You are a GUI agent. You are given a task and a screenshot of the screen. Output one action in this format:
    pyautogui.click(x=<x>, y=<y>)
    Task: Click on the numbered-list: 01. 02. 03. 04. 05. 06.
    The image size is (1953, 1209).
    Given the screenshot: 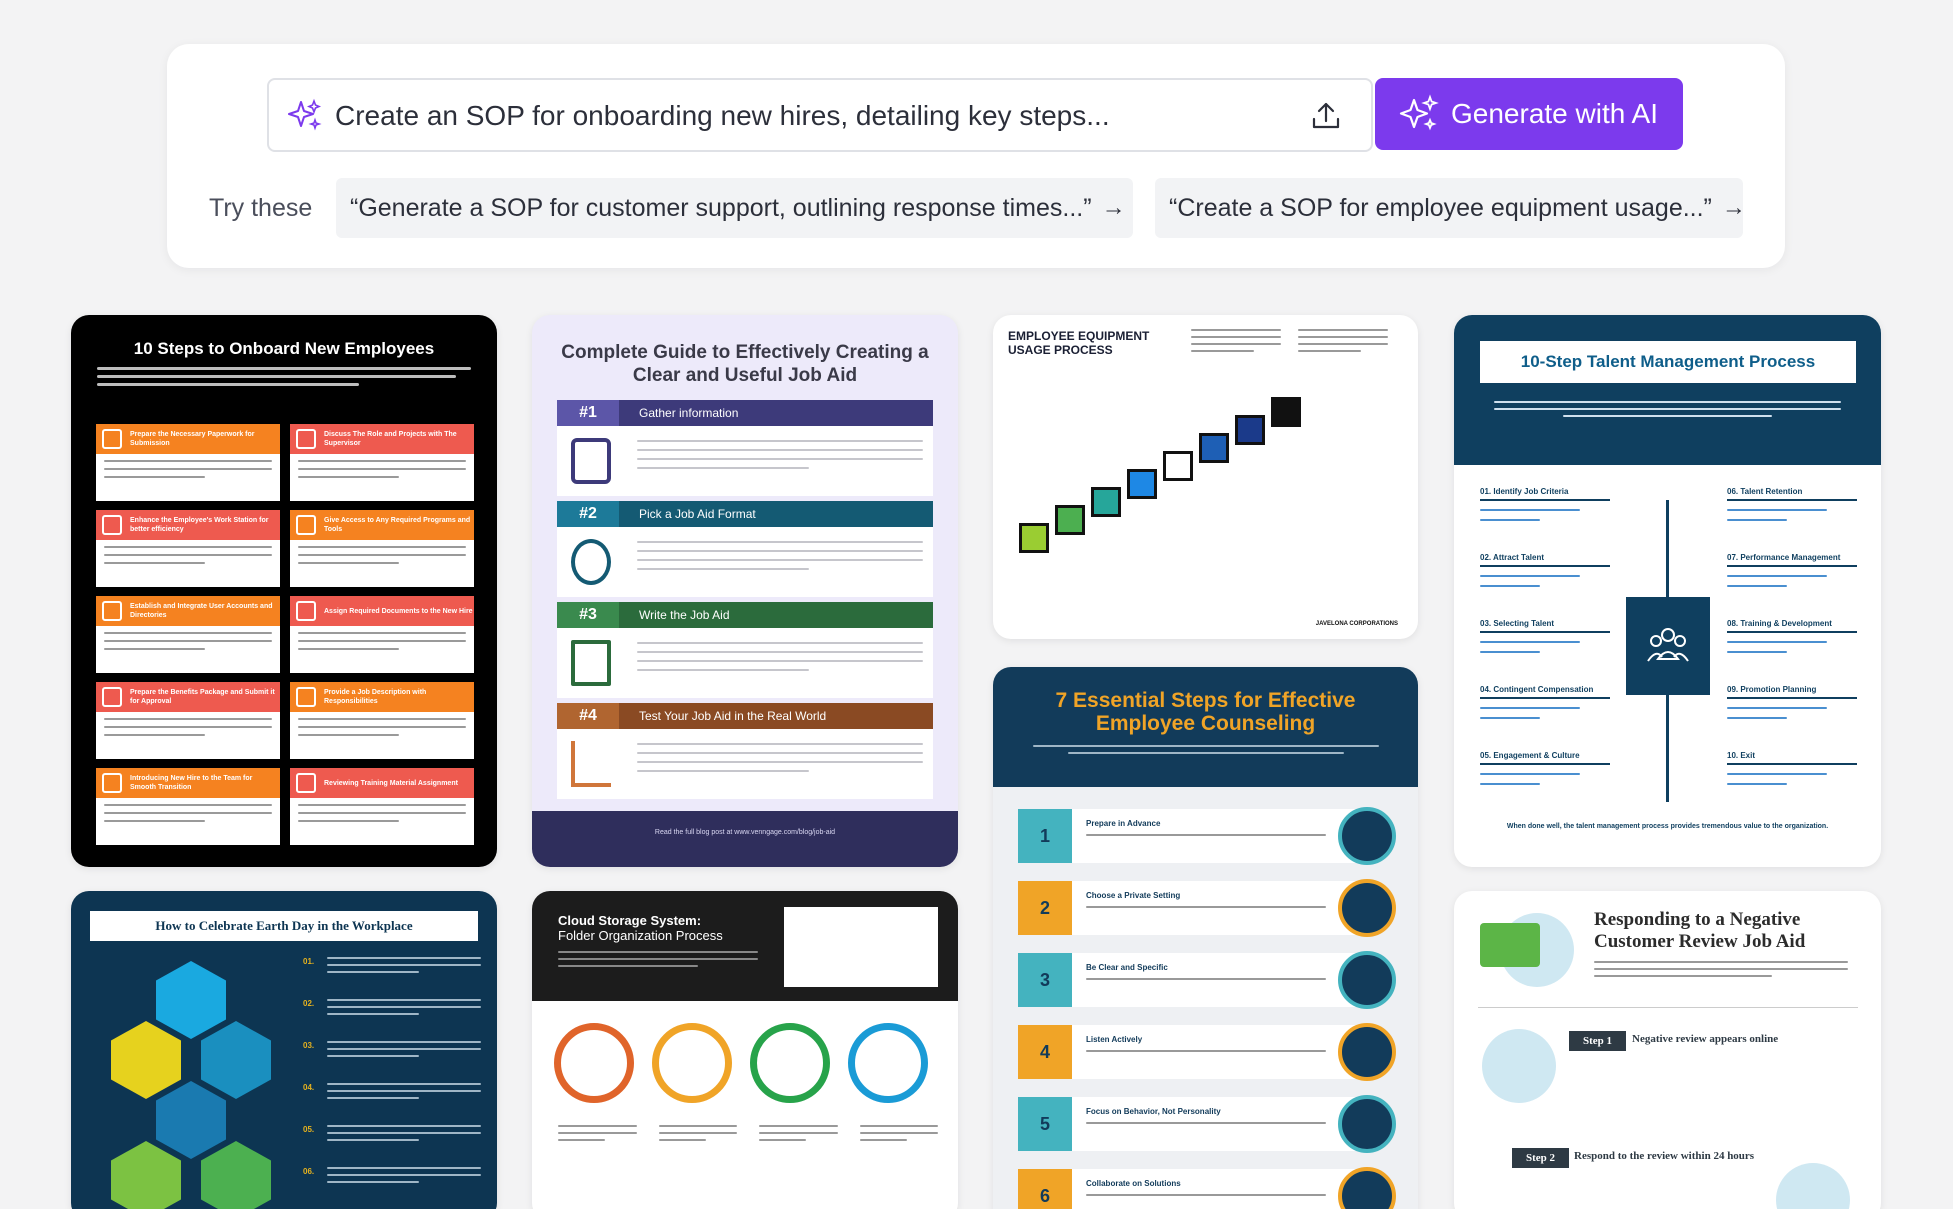 What is the action you would take?
    pyautogui.click(x=392, y=1083)
    